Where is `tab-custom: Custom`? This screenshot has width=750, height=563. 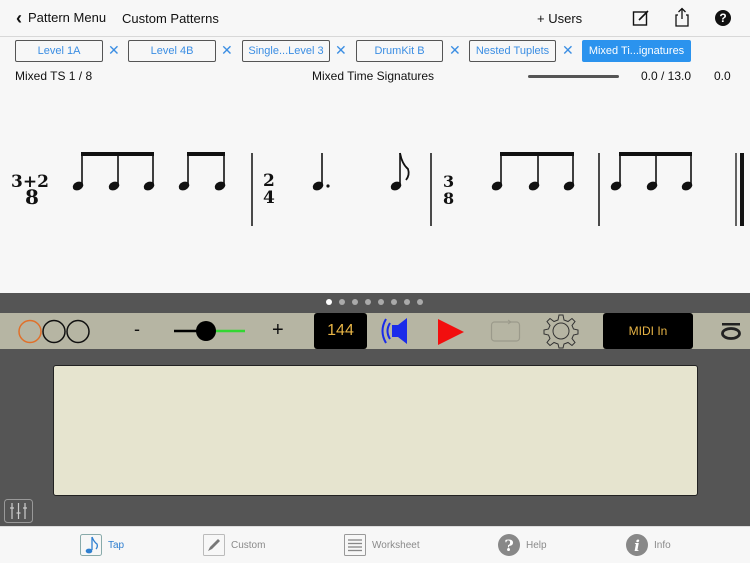 tab-custom: Custom is located at coordinates (234, 545).